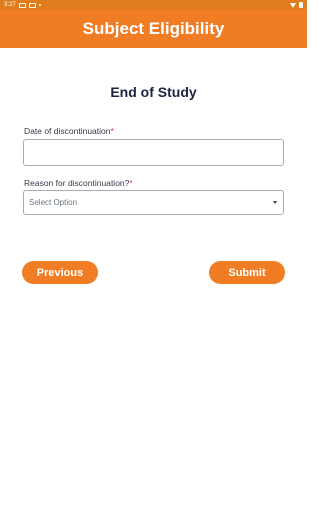 The image size is (320, 512). Describe the element at coordinates (53, 202) in the screenshot. I see `reason-select-value: Select Option` at that location.